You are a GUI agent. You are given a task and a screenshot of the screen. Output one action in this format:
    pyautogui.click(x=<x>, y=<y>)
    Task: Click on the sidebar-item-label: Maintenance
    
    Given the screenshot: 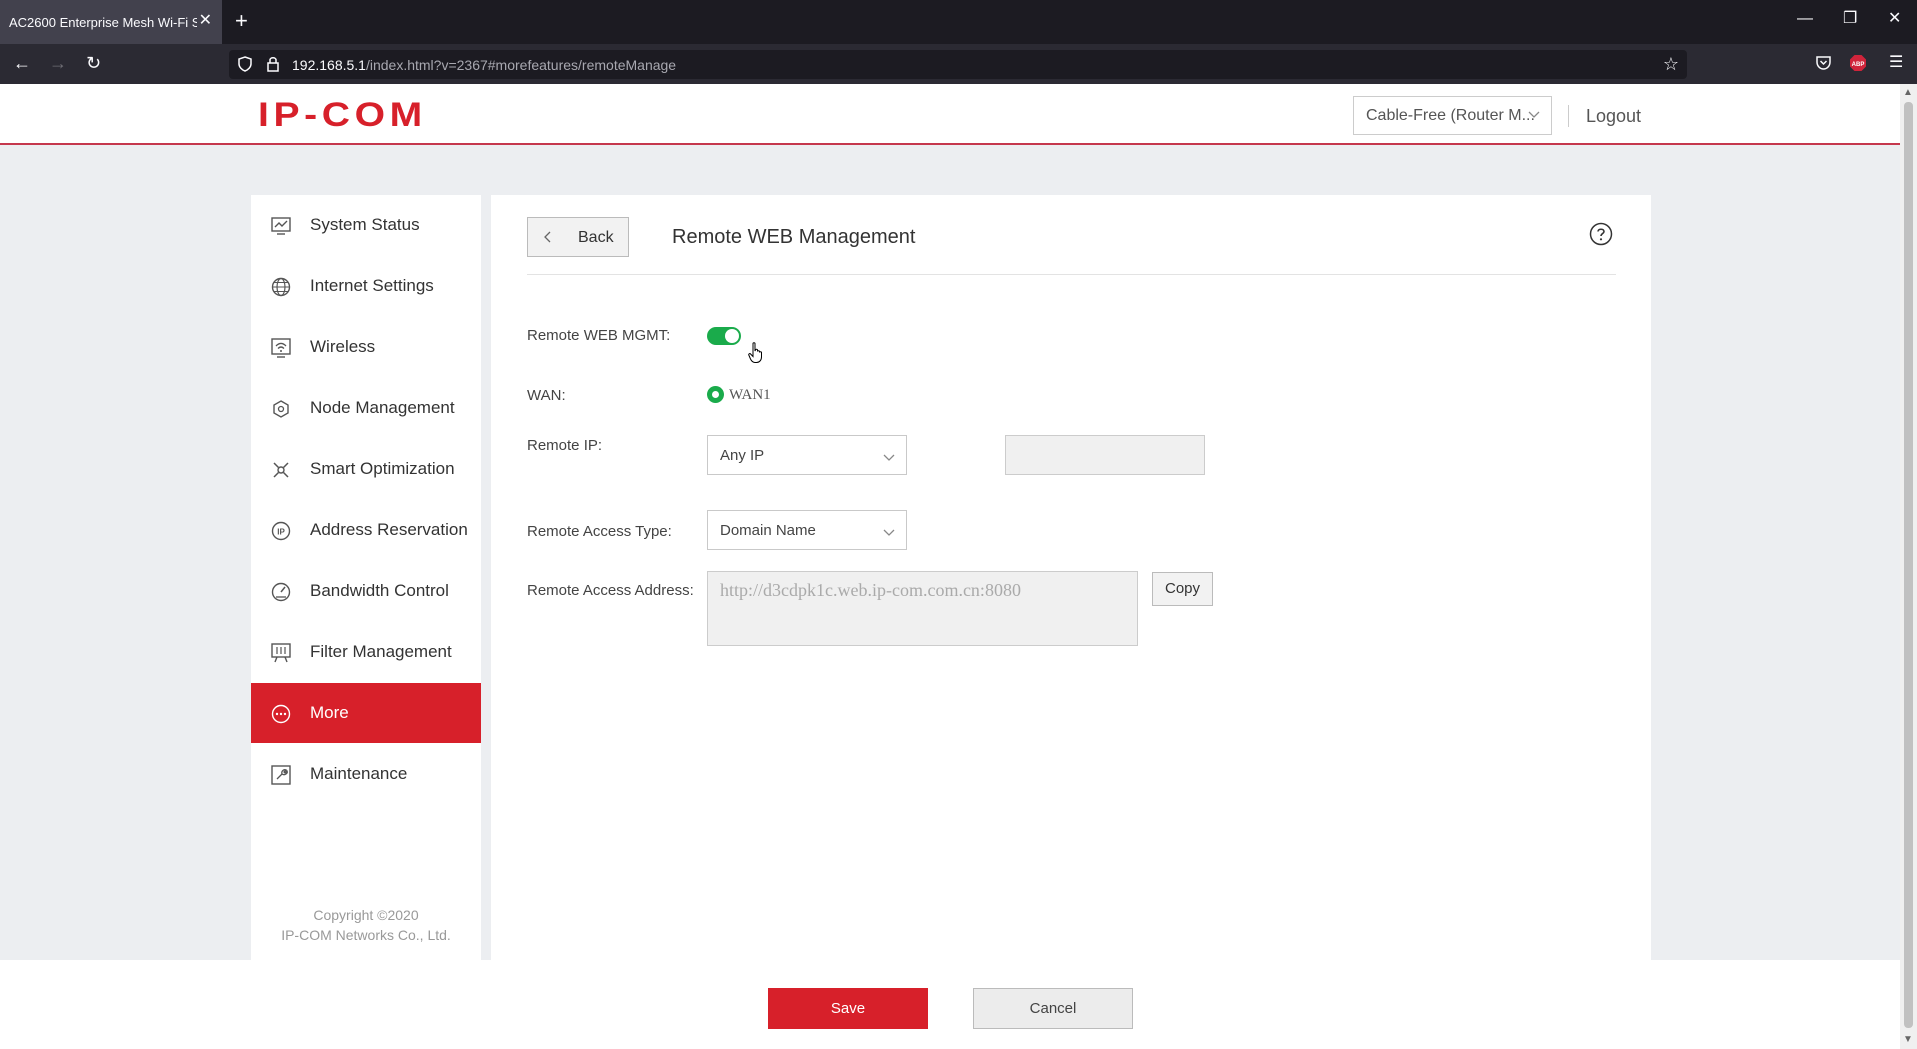 What is the action you would take?
    pyautogui.click(x=359, y=773)
    